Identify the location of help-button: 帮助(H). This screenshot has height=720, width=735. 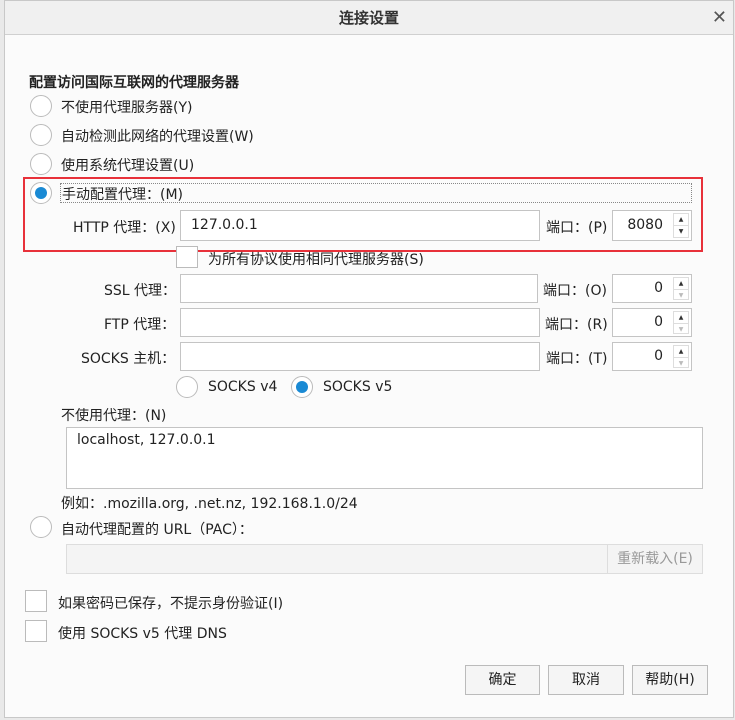
(670, 680).